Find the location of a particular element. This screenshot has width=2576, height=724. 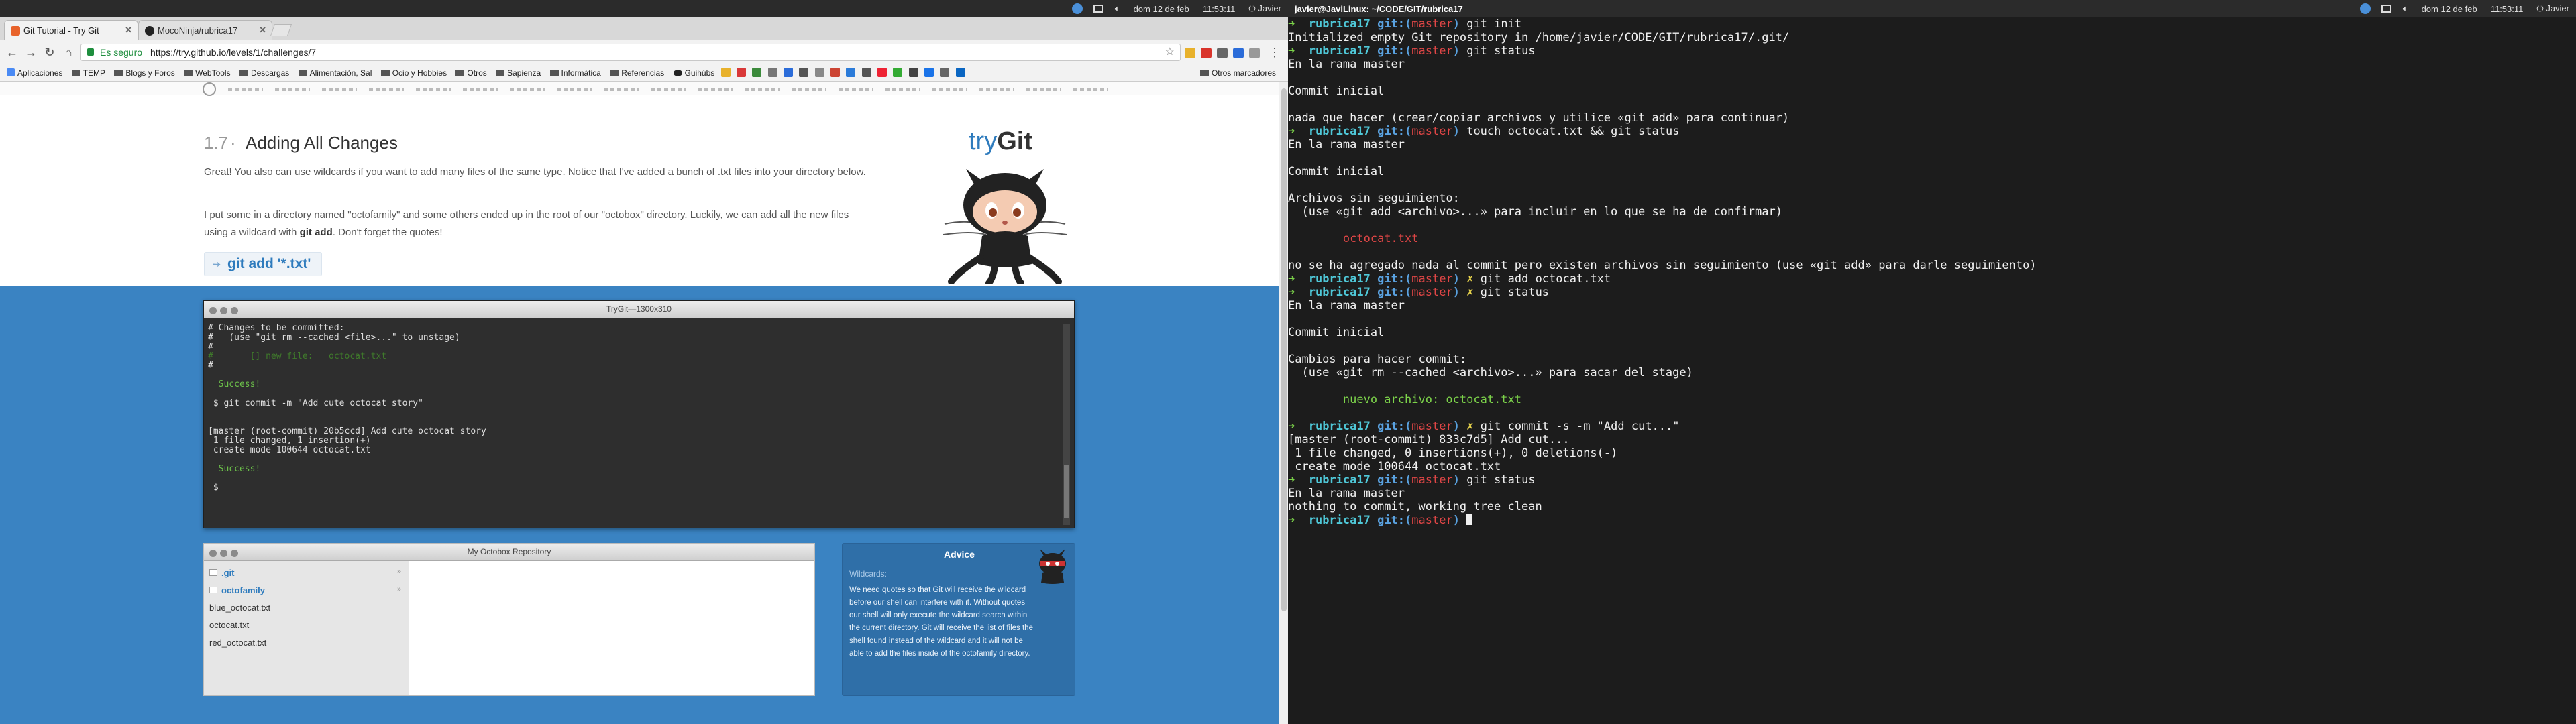

bookmark-folder: Descargas is located at coordinates (264, 73).